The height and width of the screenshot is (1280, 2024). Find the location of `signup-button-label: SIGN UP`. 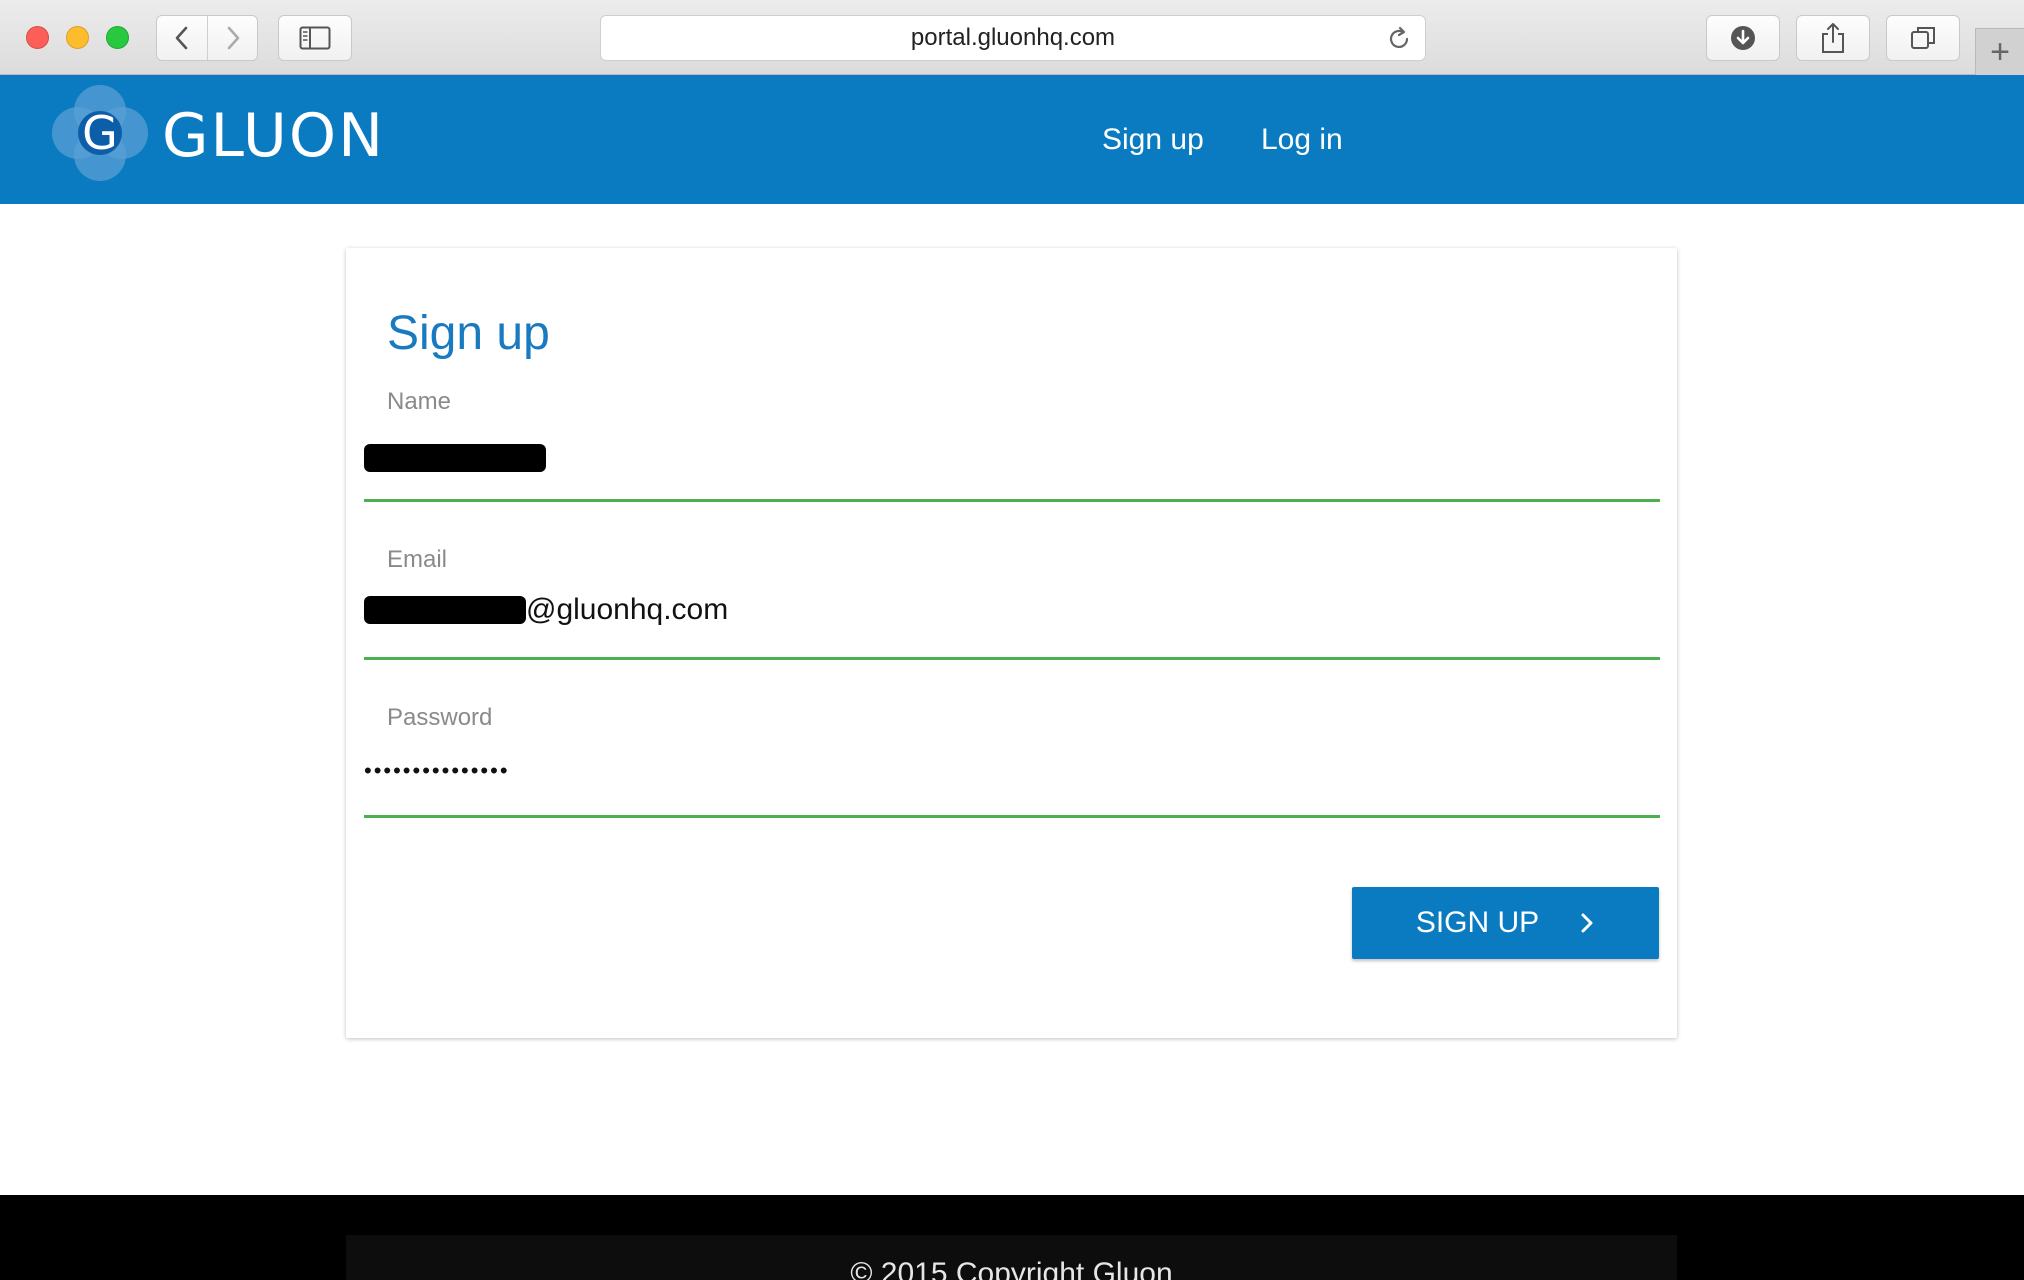

signup-button-label: SIGN UP is located at coordinates (1477, 922).